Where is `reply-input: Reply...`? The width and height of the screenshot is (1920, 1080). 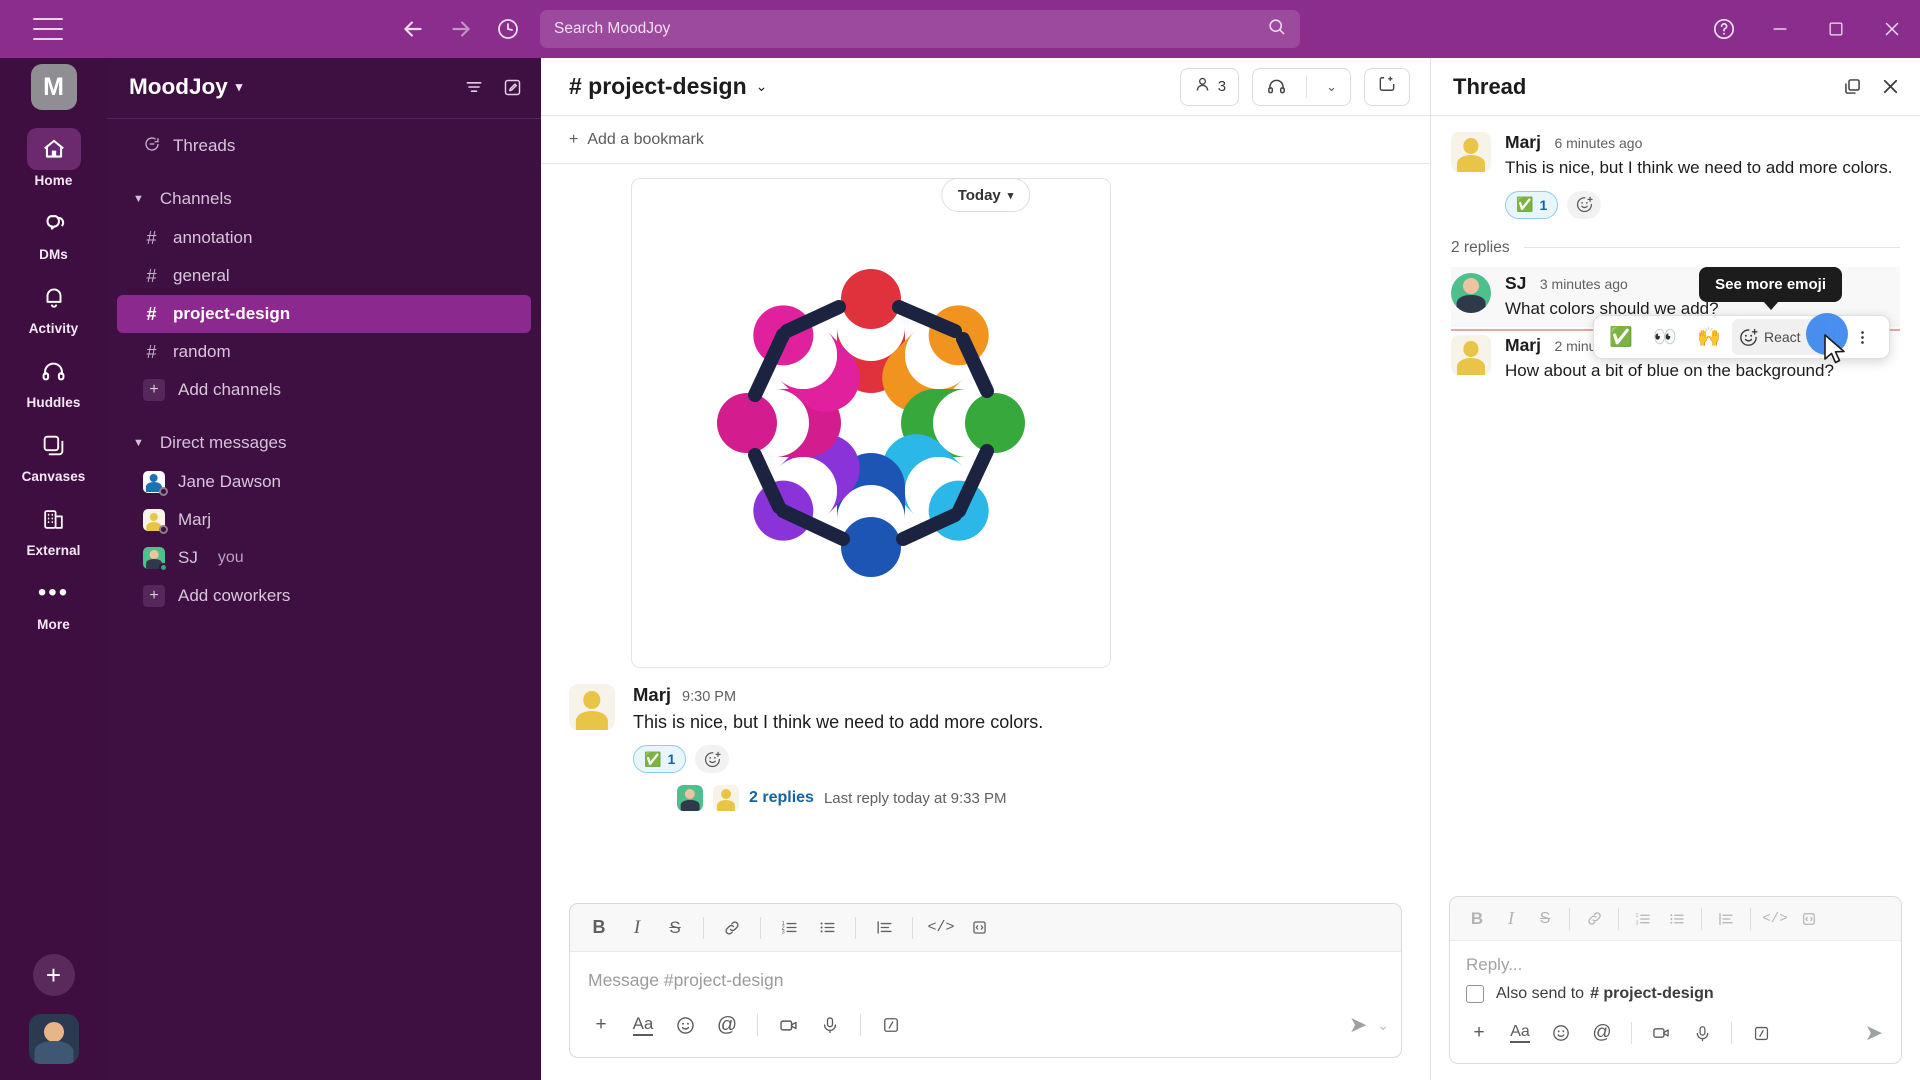 reply-input: Reply... is located at coordinates (1675, 962).